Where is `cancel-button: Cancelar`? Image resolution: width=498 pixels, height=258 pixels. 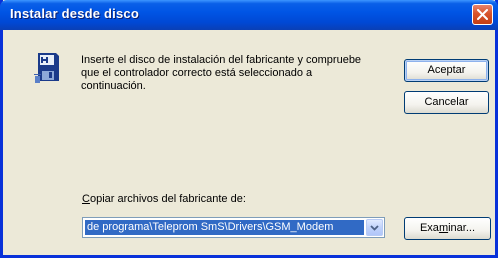 cancel-button: Cancelar is located at coordinates (446, 102).